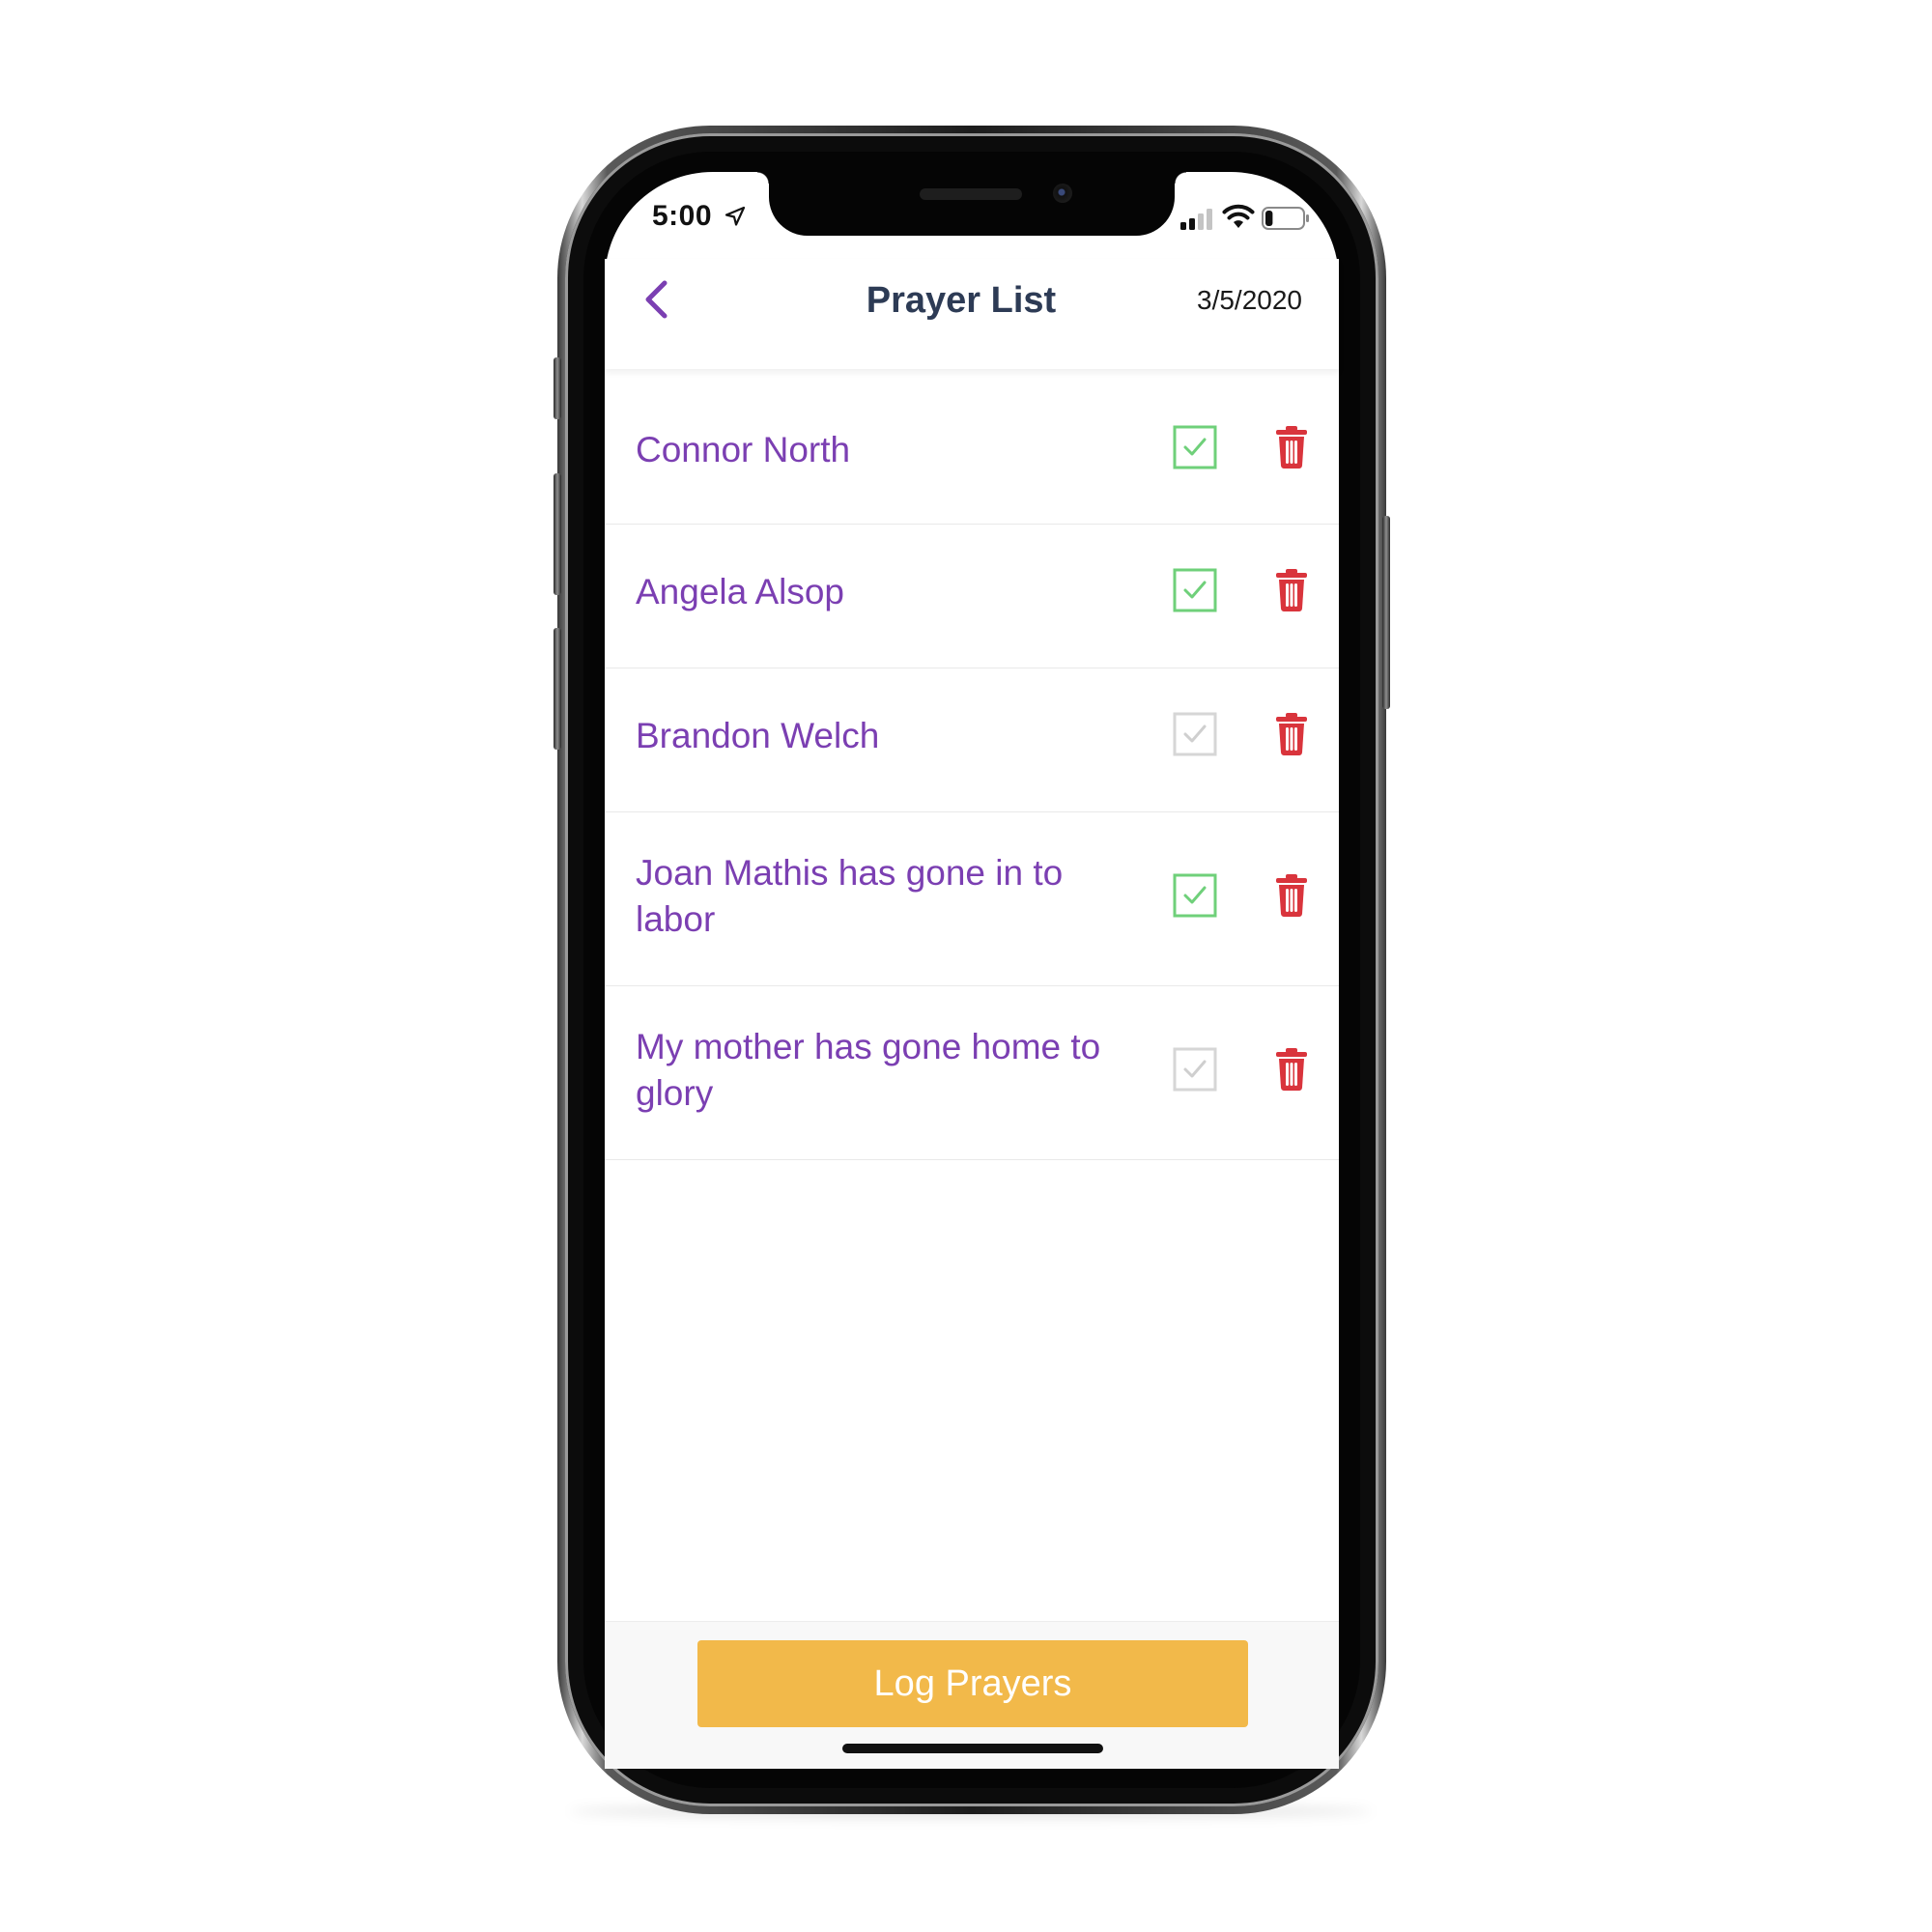 This screenshot has height=1932, width=1932. Describe the element at coordinates (850, 896) in the screenshot. I see `prayer-item-label: Joan Mathis has gone in to labor` at that location.